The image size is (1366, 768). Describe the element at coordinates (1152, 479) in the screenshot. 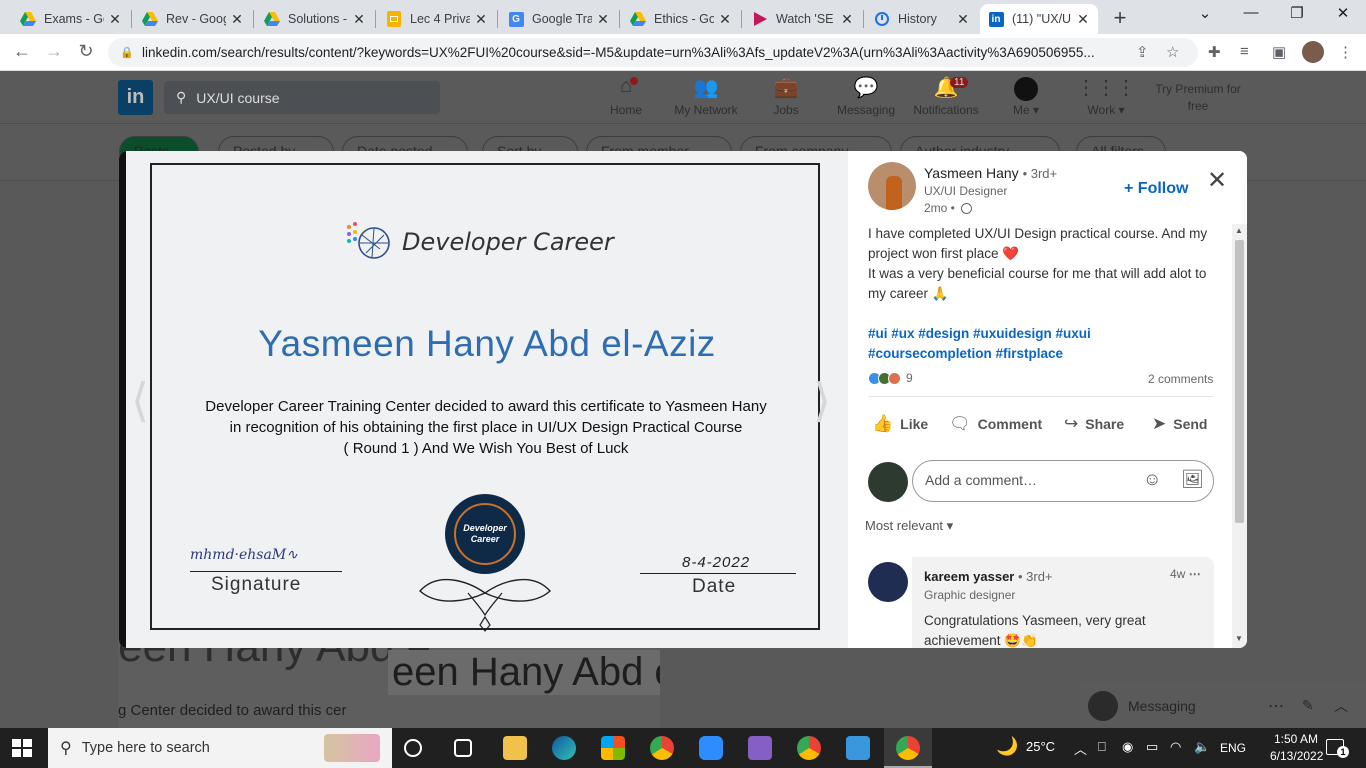

I see `emoji-icon: ☺` at that location.